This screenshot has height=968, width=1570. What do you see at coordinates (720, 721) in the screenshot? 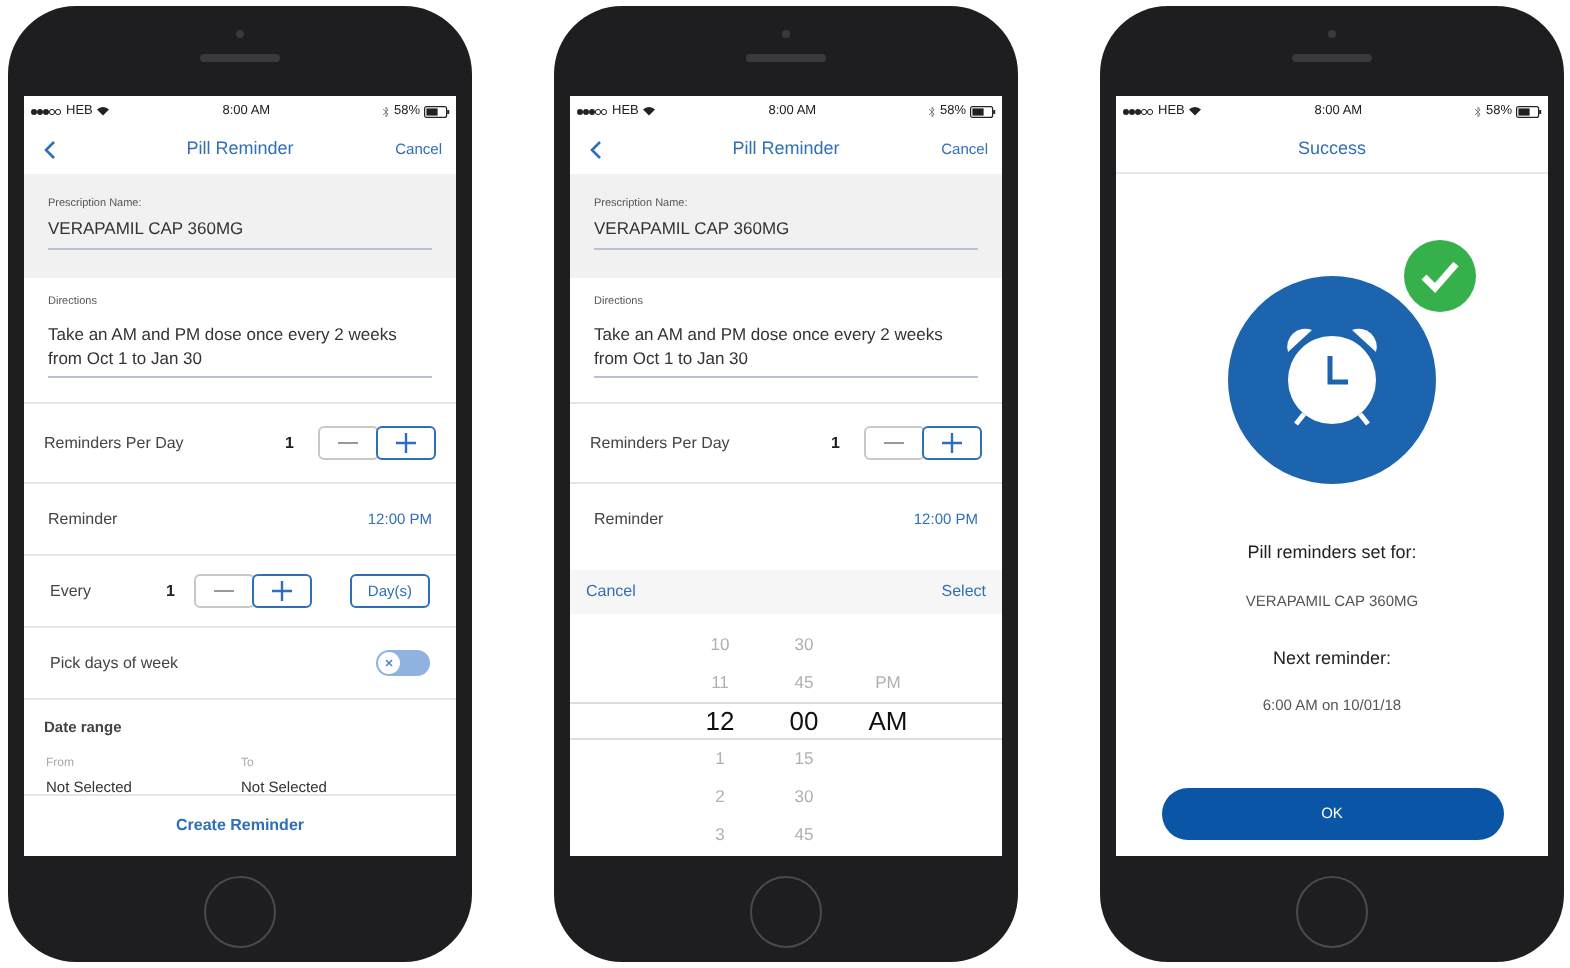
I see `picker-option: 12` at bounding box center [720, 721].